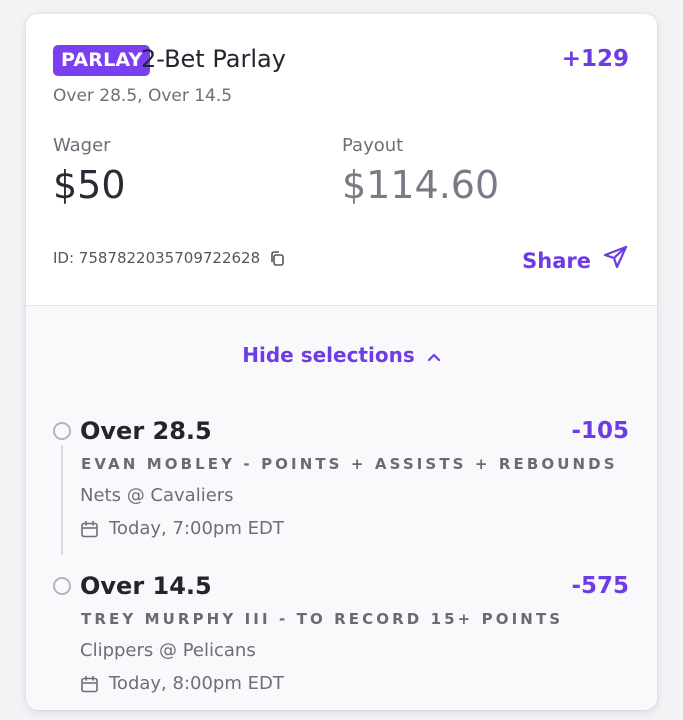 This screenshot has height=720, width=683. What do you see at coordinates (168, 650) in the screenshot?
I see `selection-game: Clippers @ Pelicans` at bounding box center [168, 650].